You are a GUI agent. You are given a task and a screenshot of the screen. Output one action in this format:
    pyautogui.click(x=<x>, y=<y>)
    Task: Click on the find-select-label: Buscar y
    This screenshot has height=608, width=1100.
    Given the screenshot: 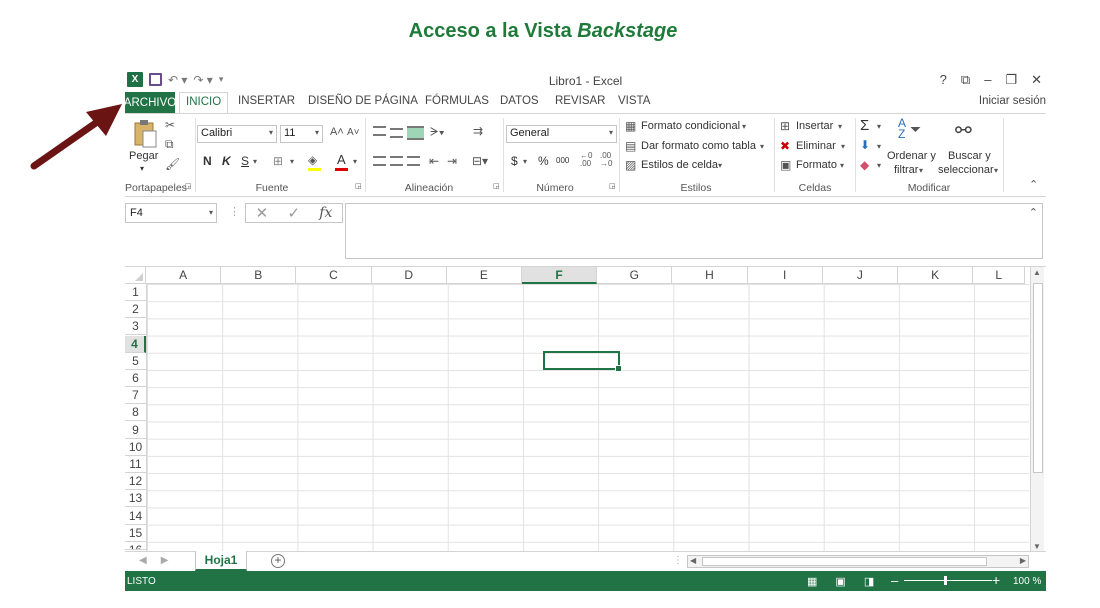 What is the action you would take?
    pyautogui.click(x=969, y=156)
    